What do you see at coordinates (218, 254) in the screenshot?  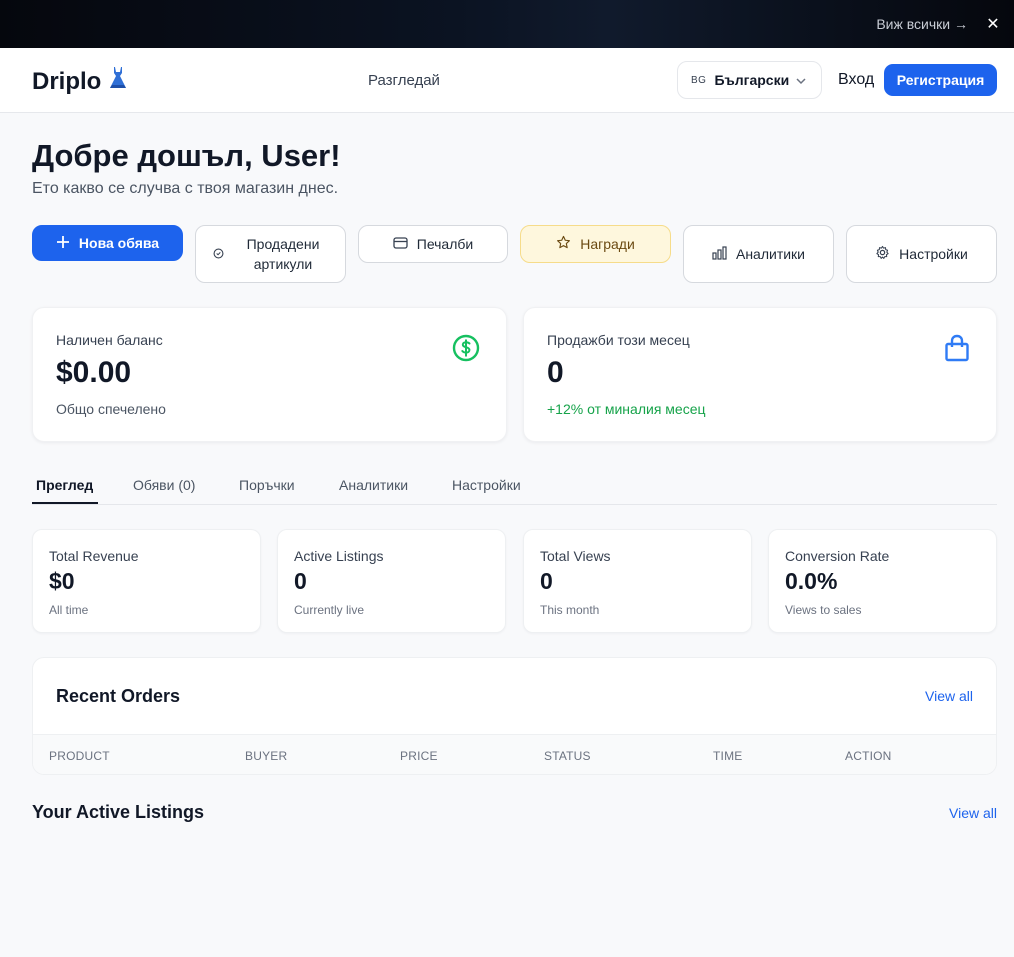 I see `check-circle-icon` at bounding box center [218, 254].